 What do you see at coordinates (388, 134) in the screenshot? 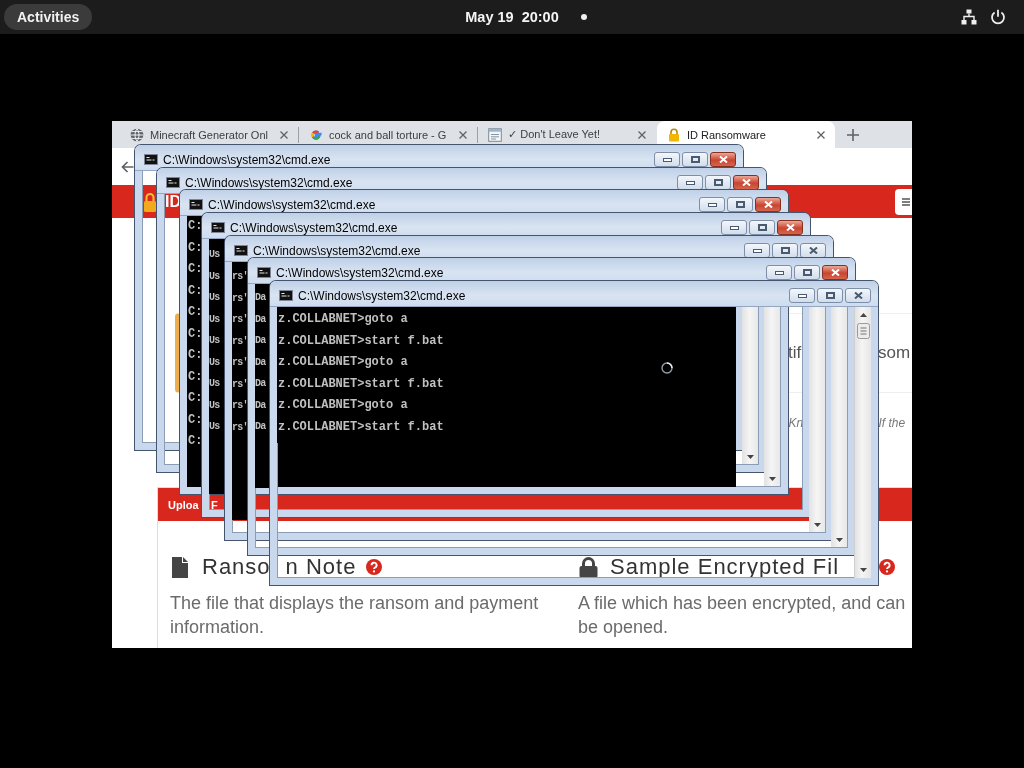
I see `browser-tab: cock and ball torture - G` at bounding box center [388, 134].